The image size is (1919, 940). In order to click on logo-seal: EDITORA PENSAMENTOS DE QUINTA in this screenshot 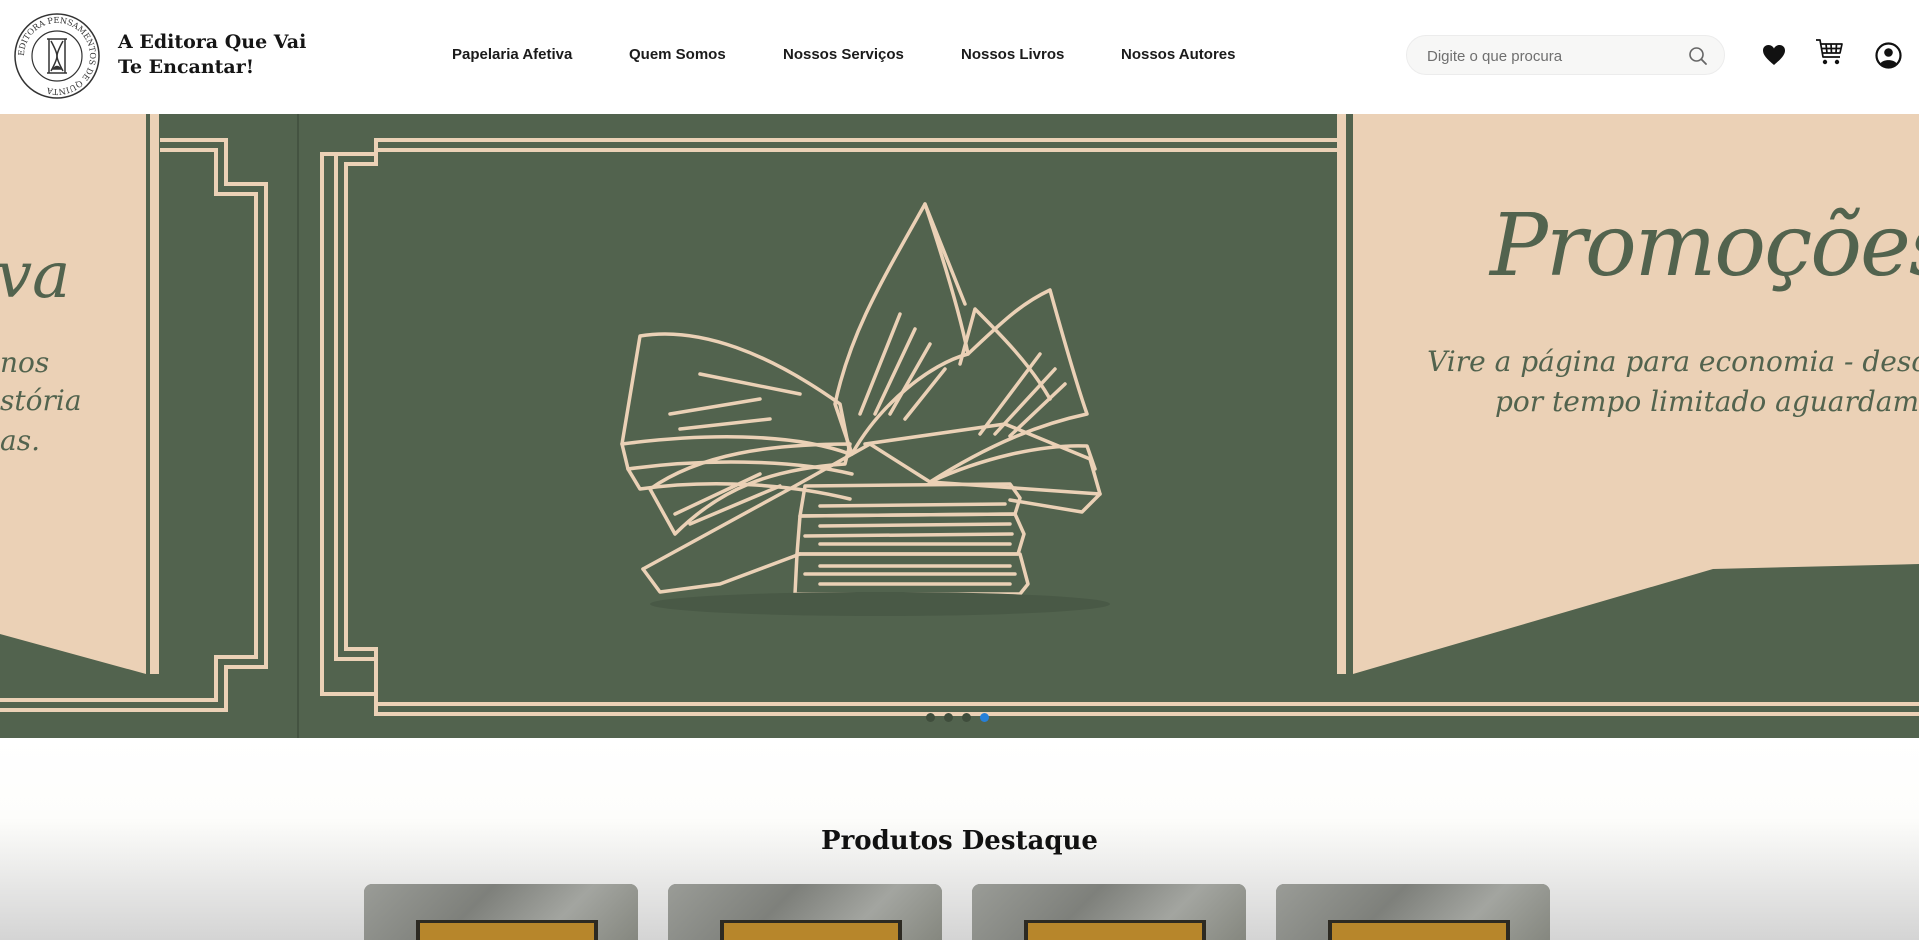, I will do `click(57, 56)`.